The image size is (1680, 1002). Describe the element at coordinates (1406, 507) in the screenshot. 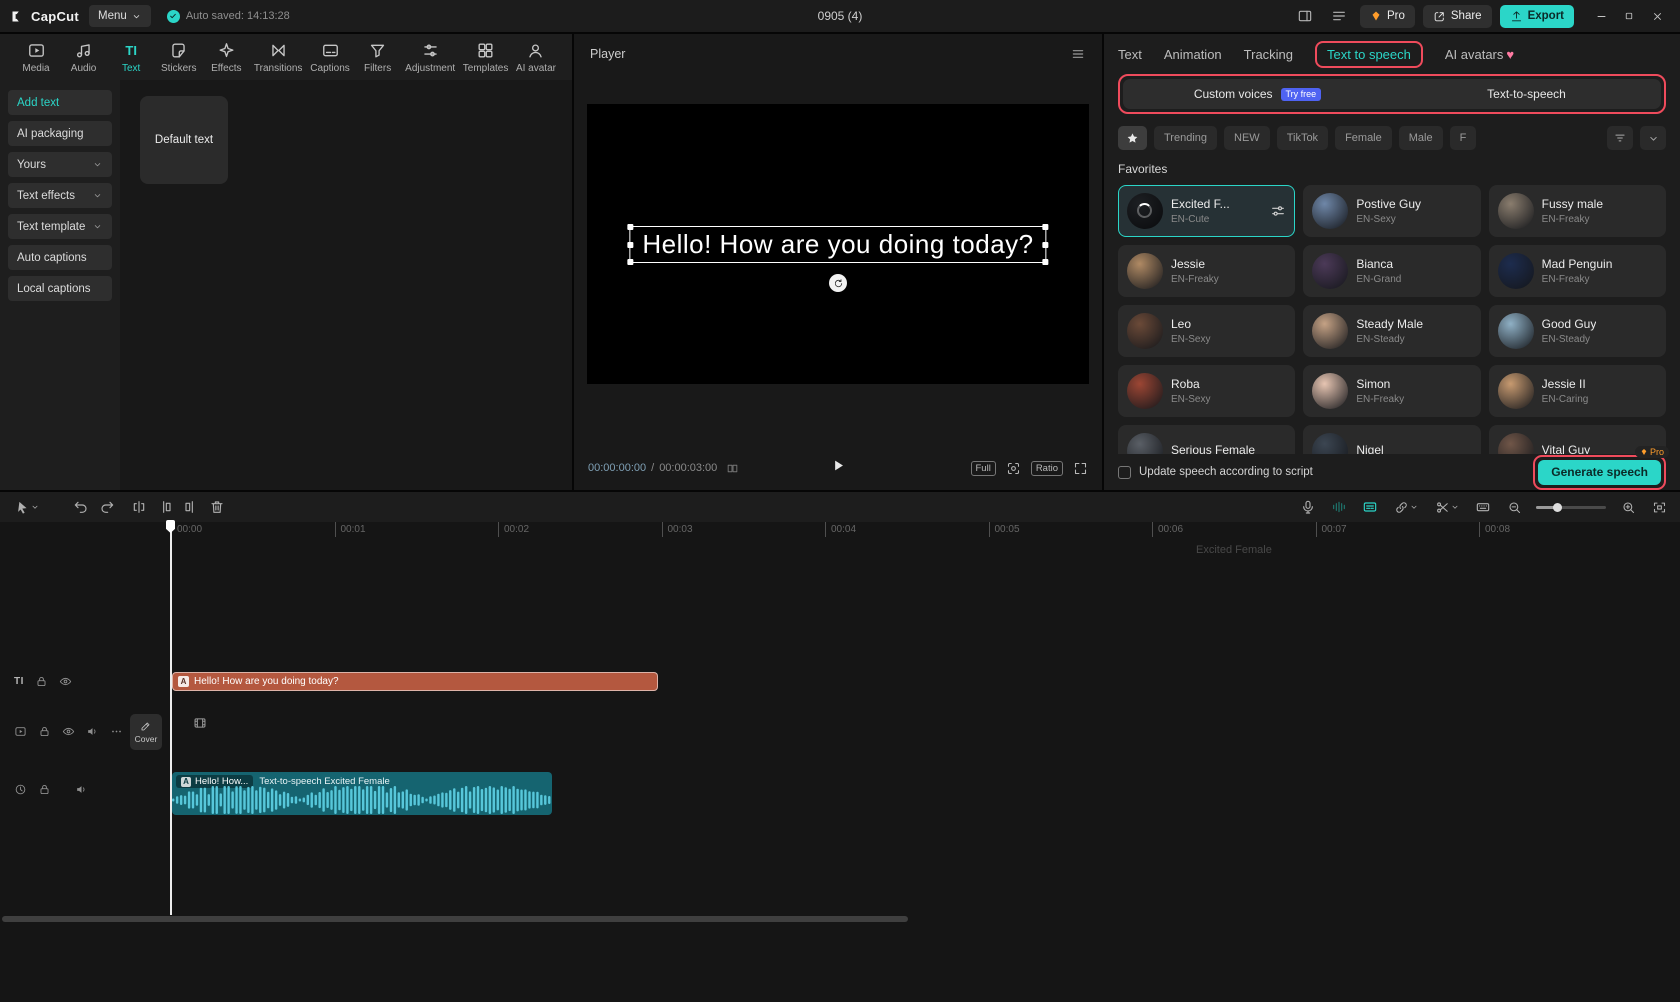

I see `link-clips-button` at that location.